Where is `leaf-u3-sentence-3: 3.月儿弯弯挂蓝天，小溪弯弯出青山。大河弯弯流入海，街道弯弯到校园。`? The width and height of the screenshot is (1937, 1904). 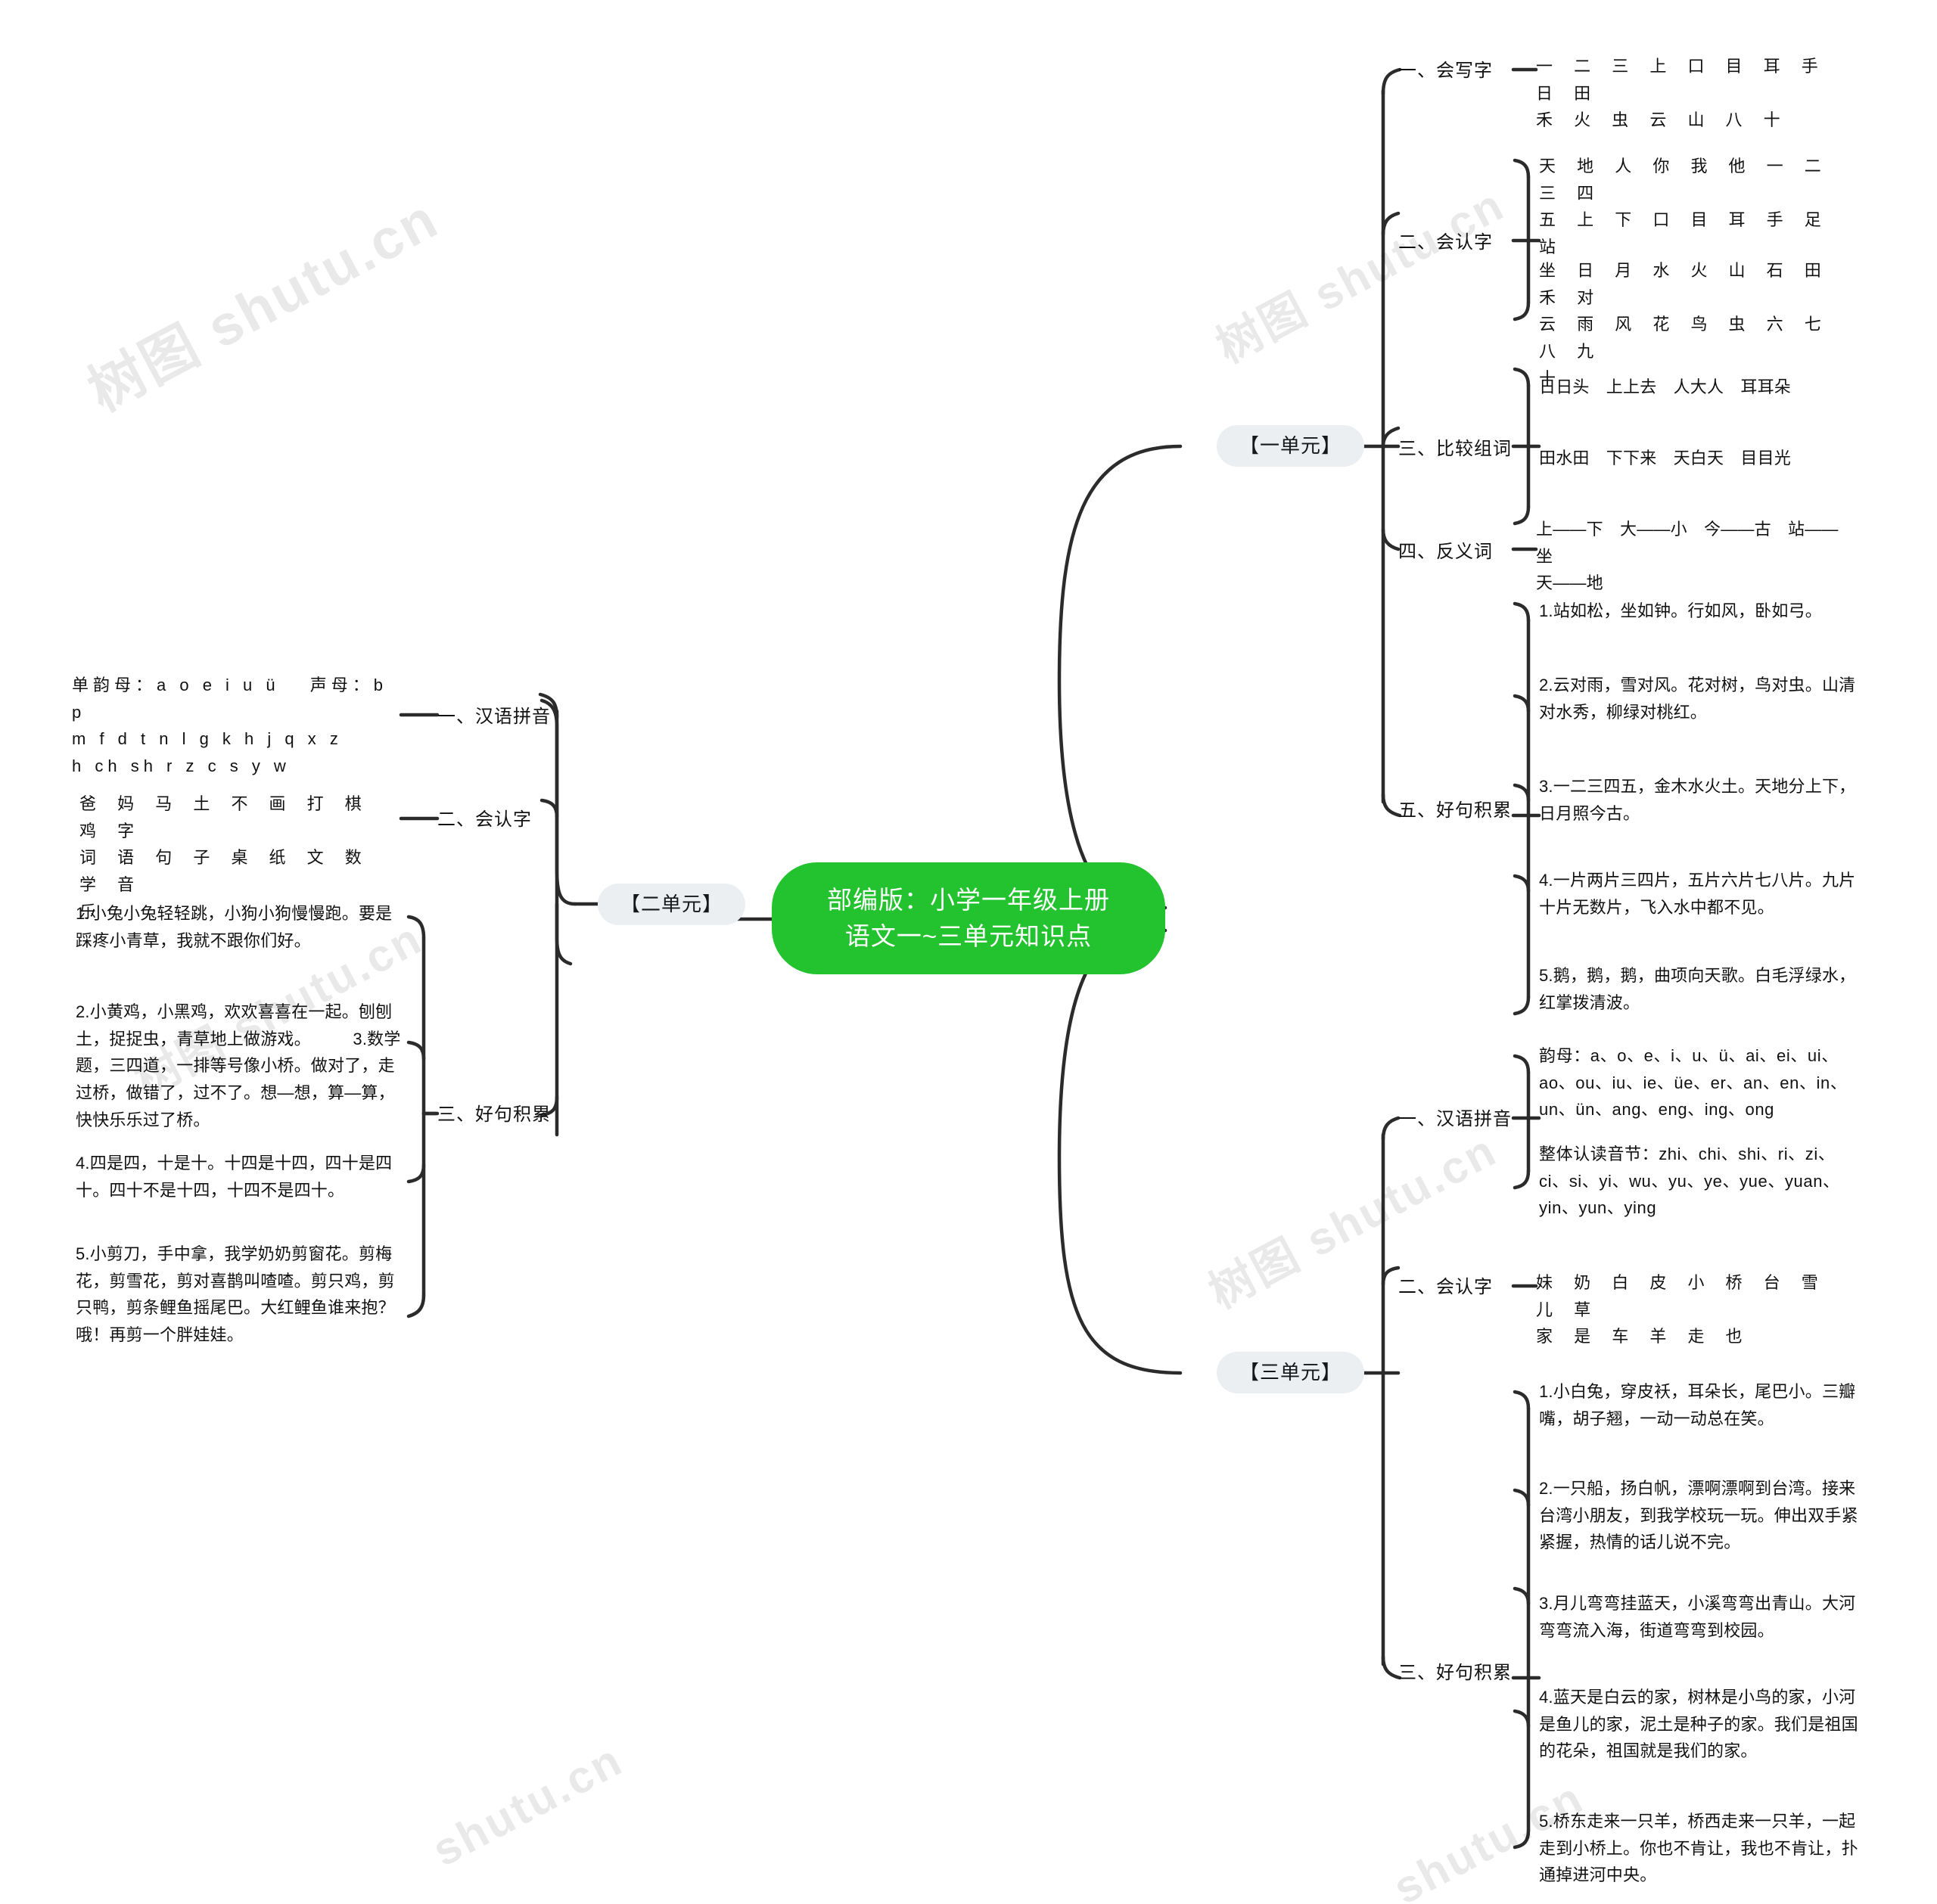
leaf-u3-sentence-3: 3.月儿弯弯挂蓝天，小溪弯弯出青山。大河弯弯流入海，街道弯弯到校园。 is located at coordinates (1699, 1617).